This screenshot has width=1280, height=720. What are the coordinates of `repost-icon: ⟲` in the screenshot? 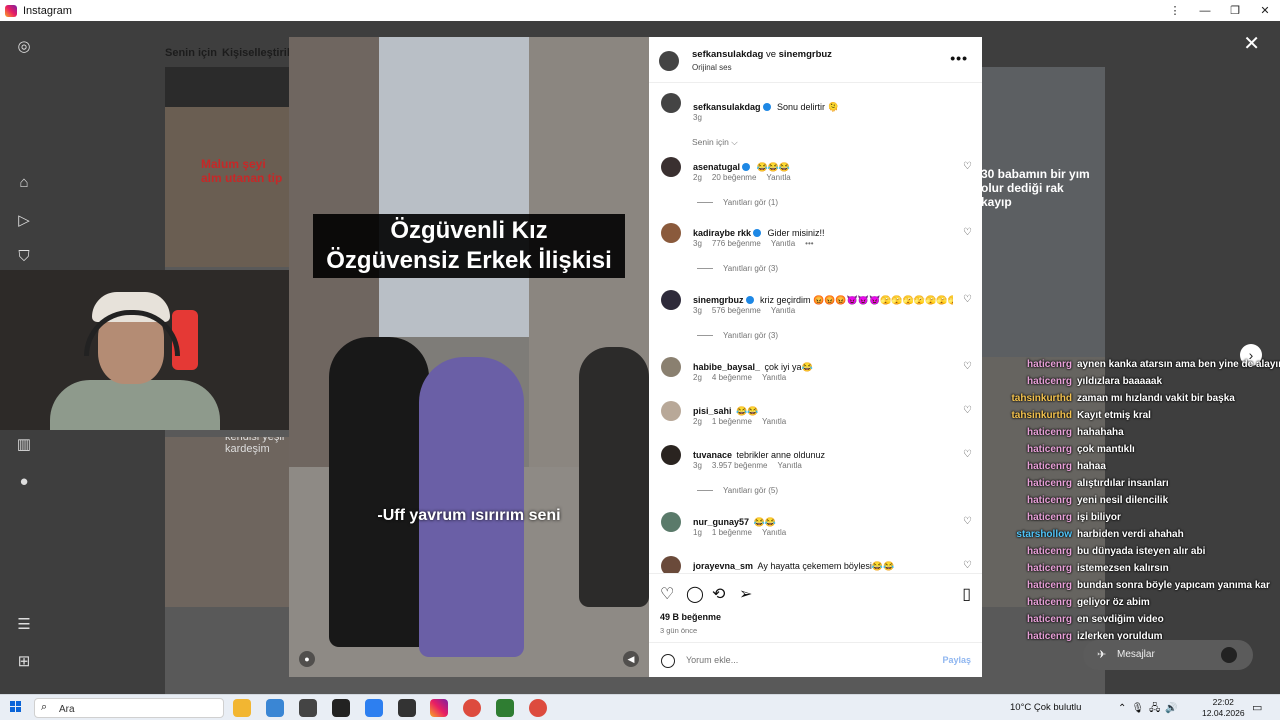 It's located at (718, 594).